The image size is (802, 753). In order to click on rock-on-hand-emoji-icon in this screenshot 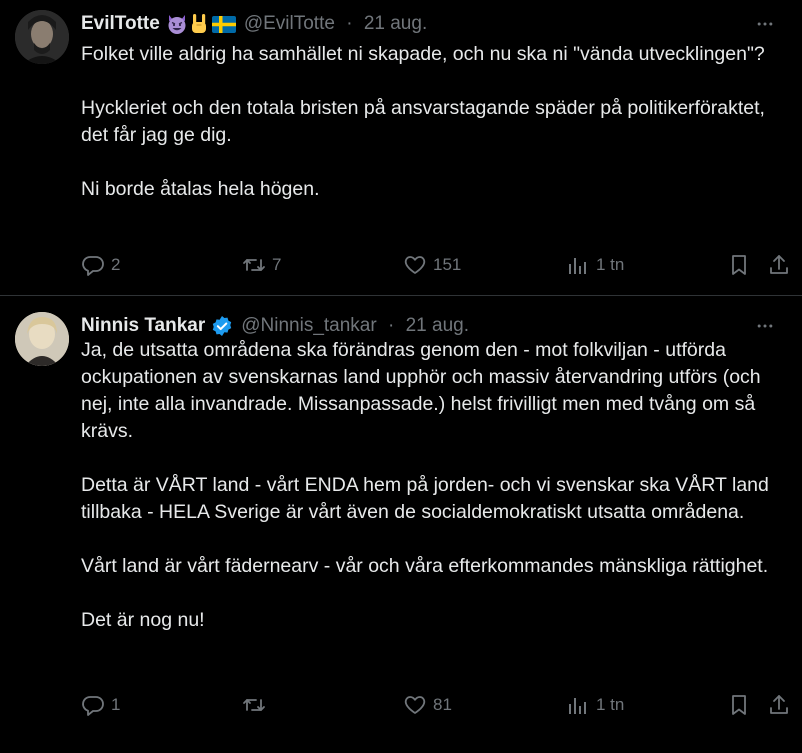, I will do `click(199, 24)`.